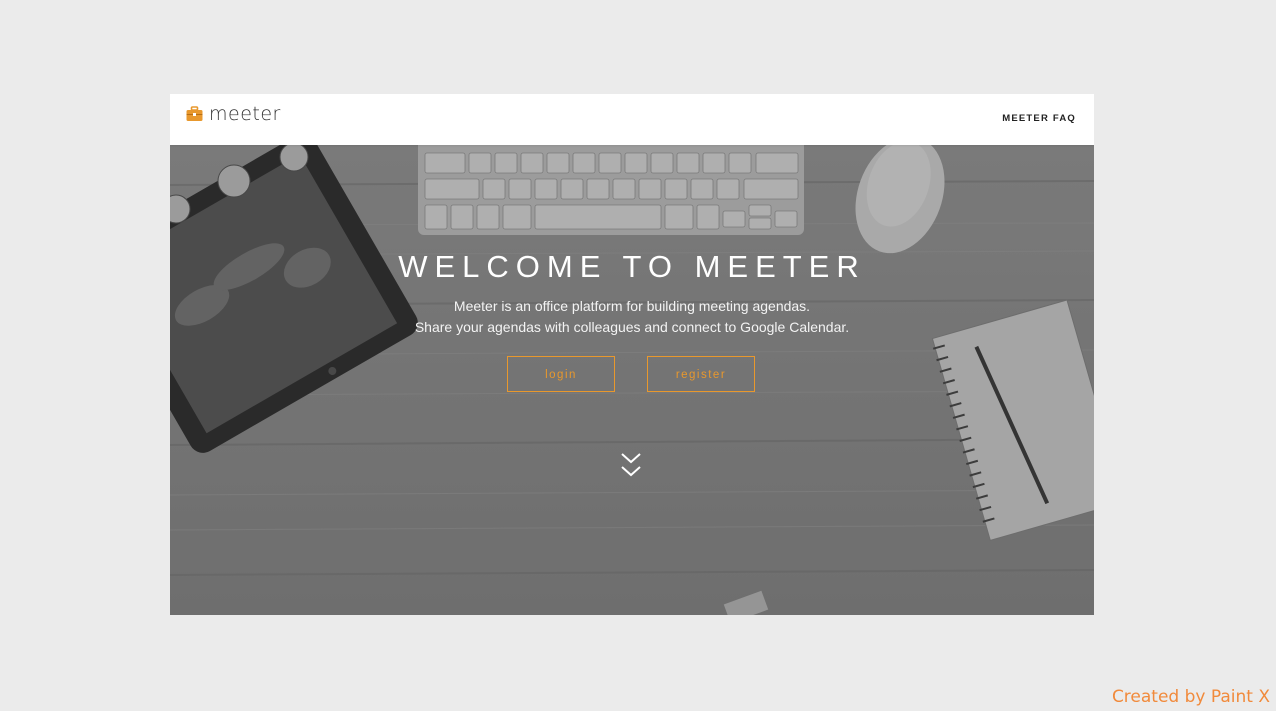  What do you see at coordinates (1190, 697) in the screenshot?
I see `watermark: Created by Paint X` at bounding box center [1190, 697].